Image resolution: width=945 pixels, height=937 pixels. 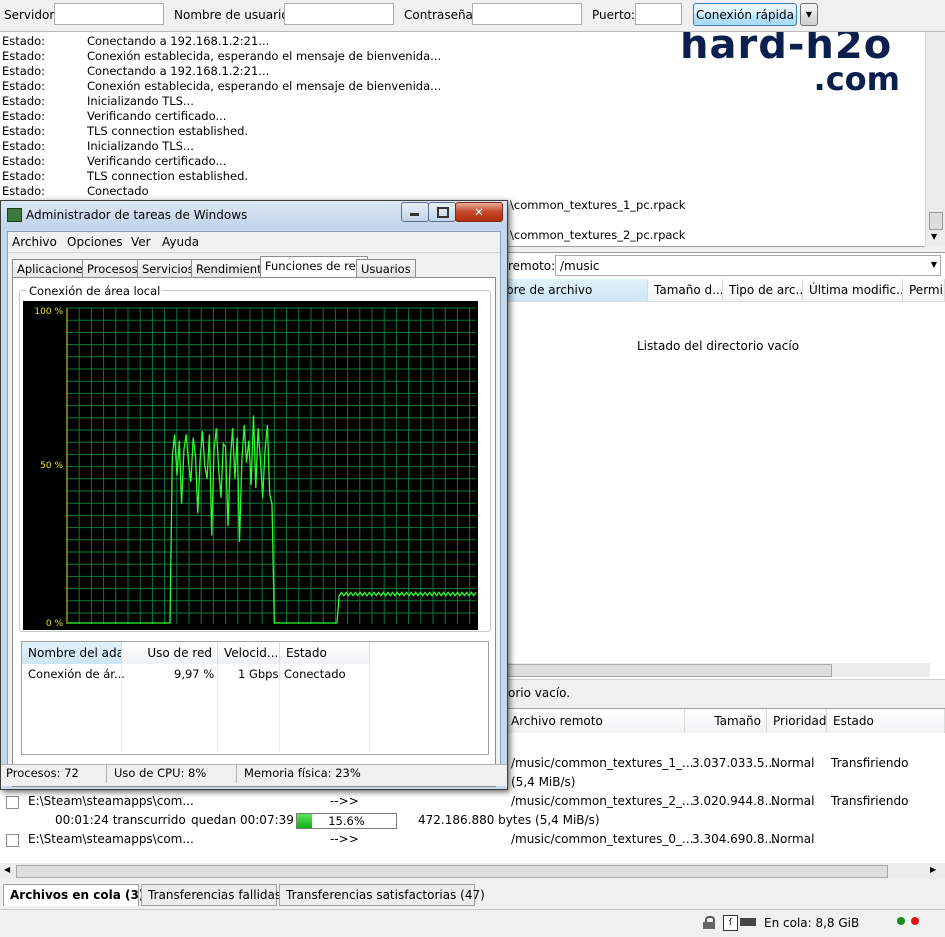 What do you see at coordinates (302, 773) in the screenshot?
I see `physical-memory: Memoria física: 23%` at bounding box center [302, 773].